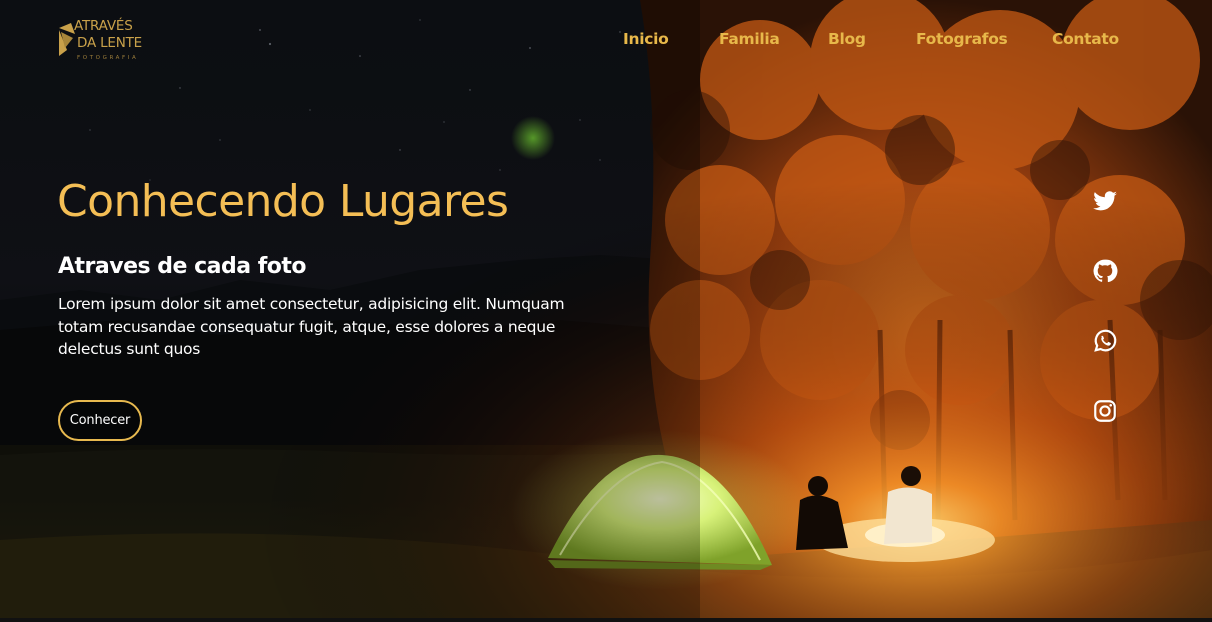 This screenshot has width=1212, height=622. I want to click on nav-link-fotografos: Fotografos, so click(962, 39).